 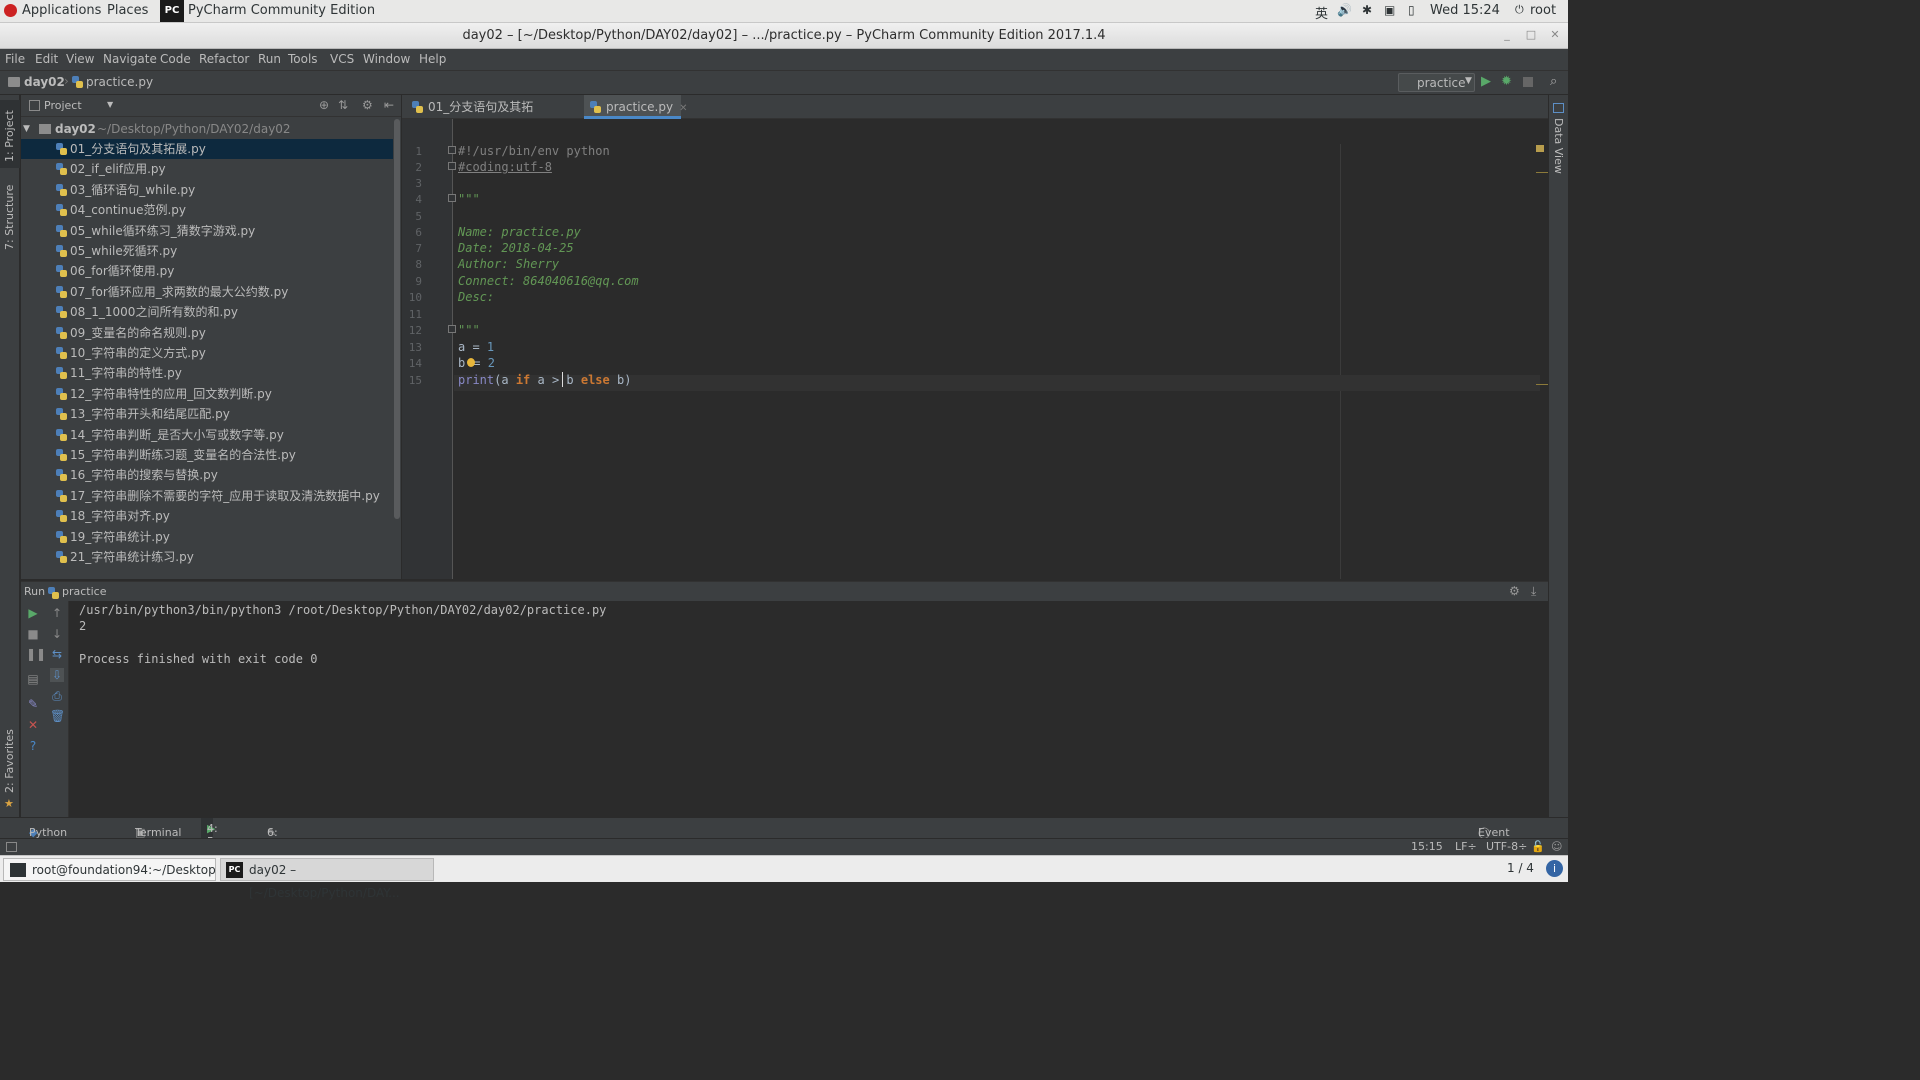 What do you see at coordinates (1543, 10) in the screenshot?
I see `user-menu: root` at bounding box center [1543, 10].